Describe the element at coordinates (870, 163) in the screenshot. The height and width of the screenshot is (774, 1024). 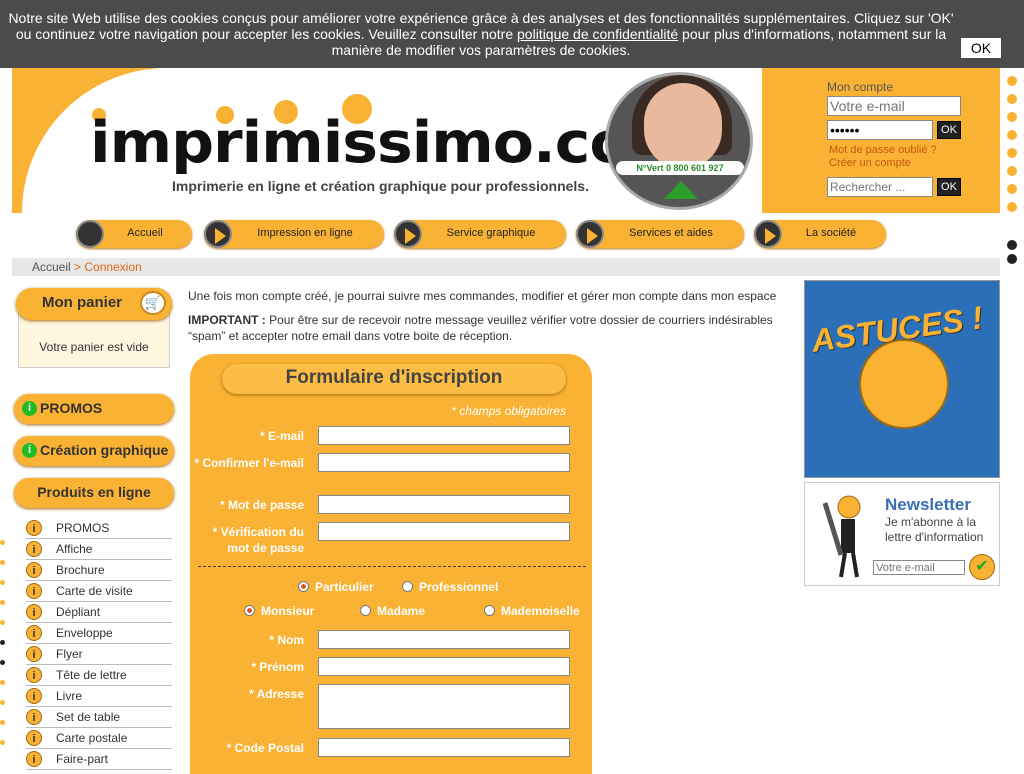
I see `create-account-link: Créer un compte` at that location.